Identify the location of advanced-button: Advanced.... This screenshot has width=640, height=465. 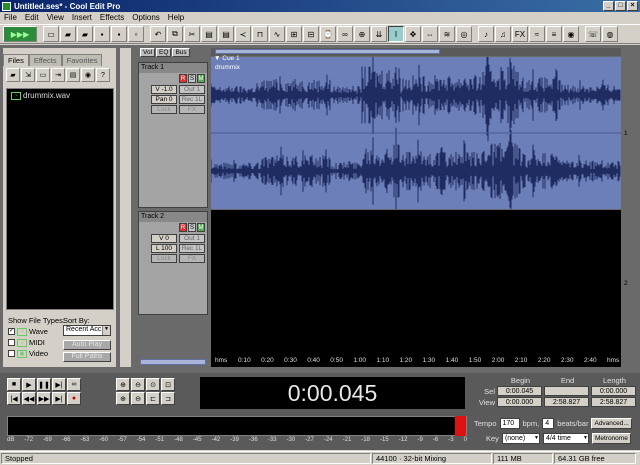
(611, 423).